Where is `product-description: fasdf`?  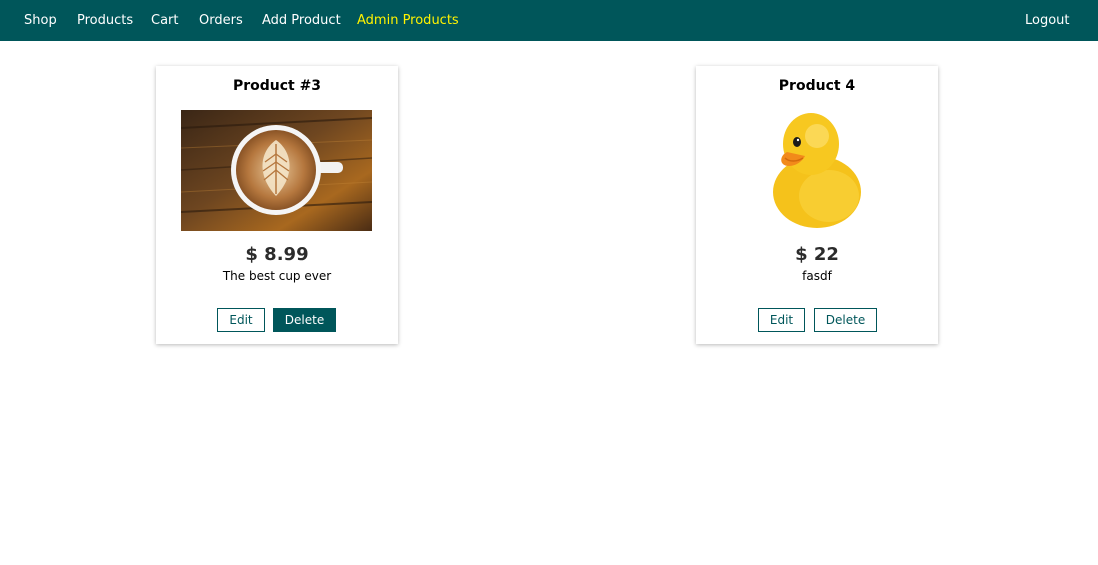
product-description: fasdf is located at coordinates (817, 276).